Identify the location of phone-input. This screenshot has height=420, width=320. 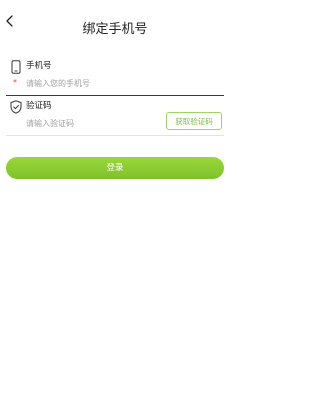
(96, 83).